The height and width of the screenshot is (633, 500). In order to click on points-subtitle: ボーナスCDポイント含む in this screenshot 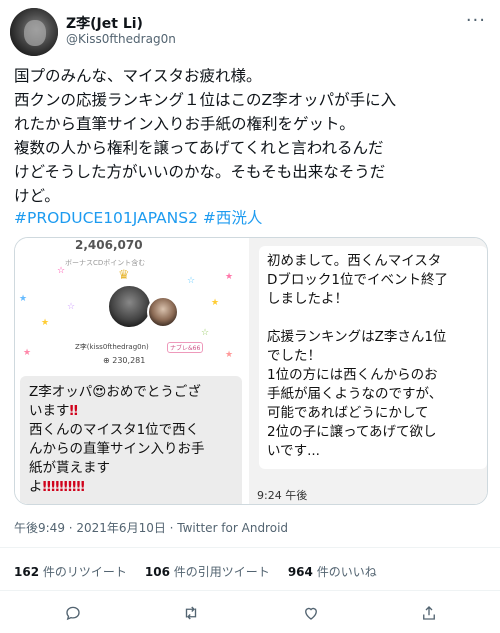, I will do `click(105, 263)`.